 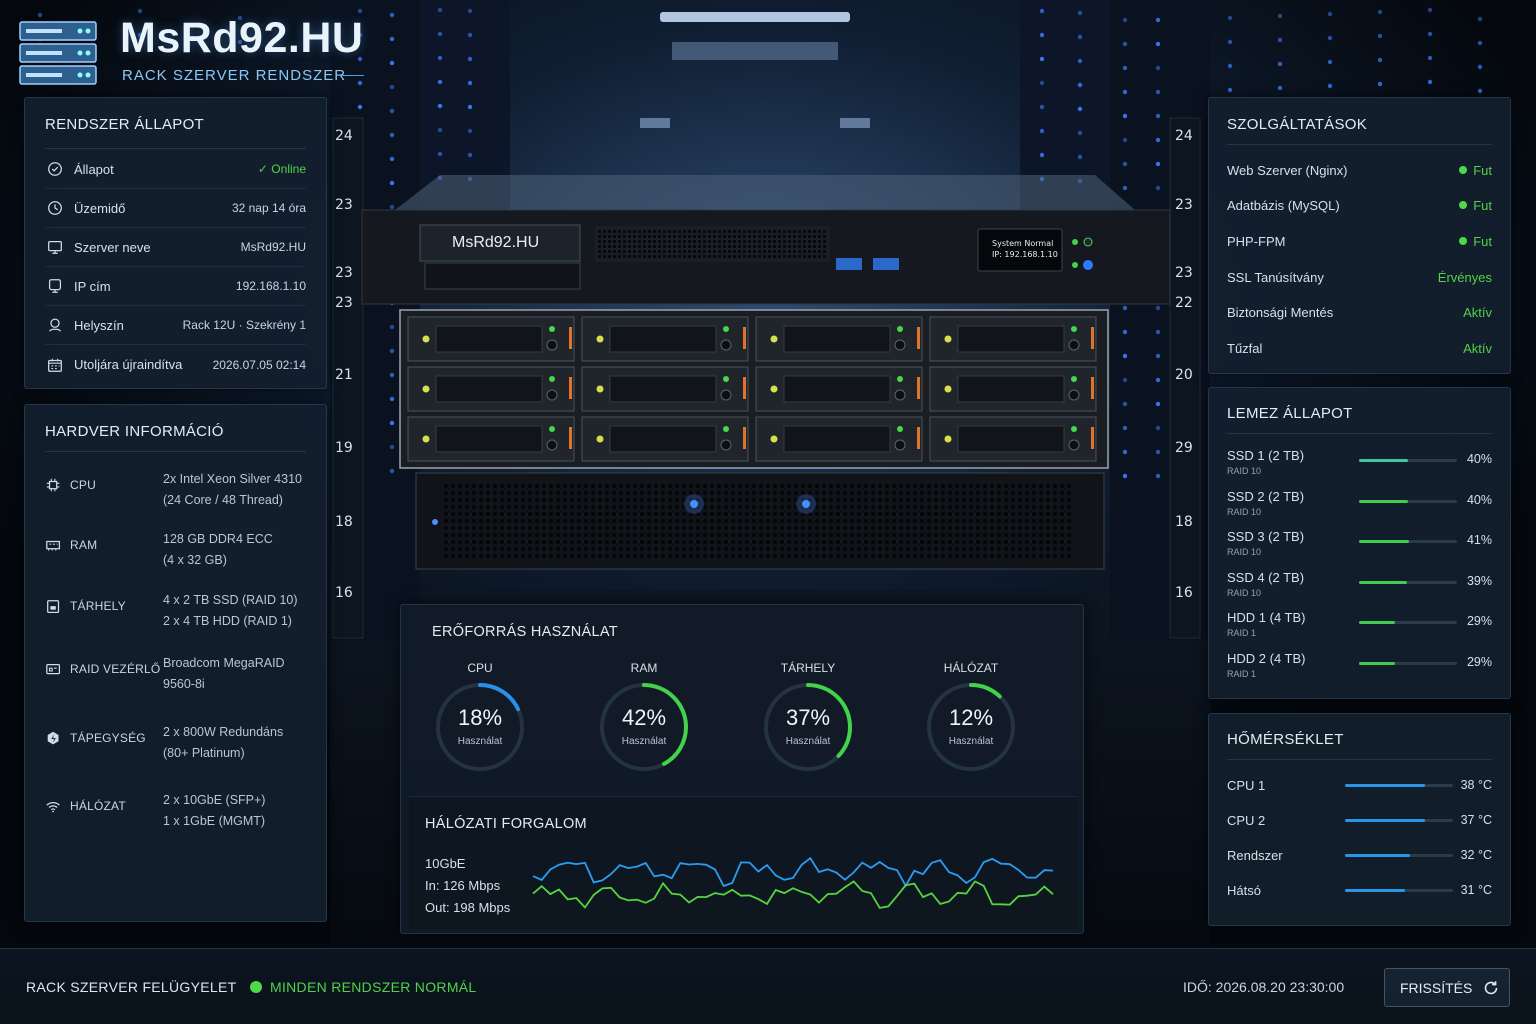 What do you see at coordinates (808, 723) in the screenshot?
I see `usage-gauge: TÁRHELY 37% Használat` at bounding box center [808, 723].